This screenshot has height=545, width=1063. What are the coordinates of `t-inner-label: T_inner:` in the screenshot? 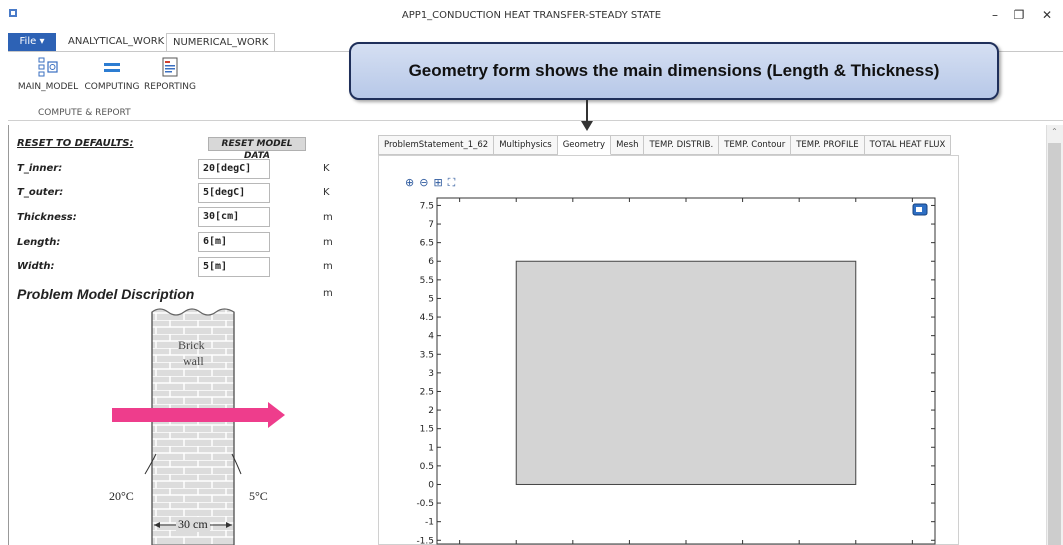 It's located at (40, 168).